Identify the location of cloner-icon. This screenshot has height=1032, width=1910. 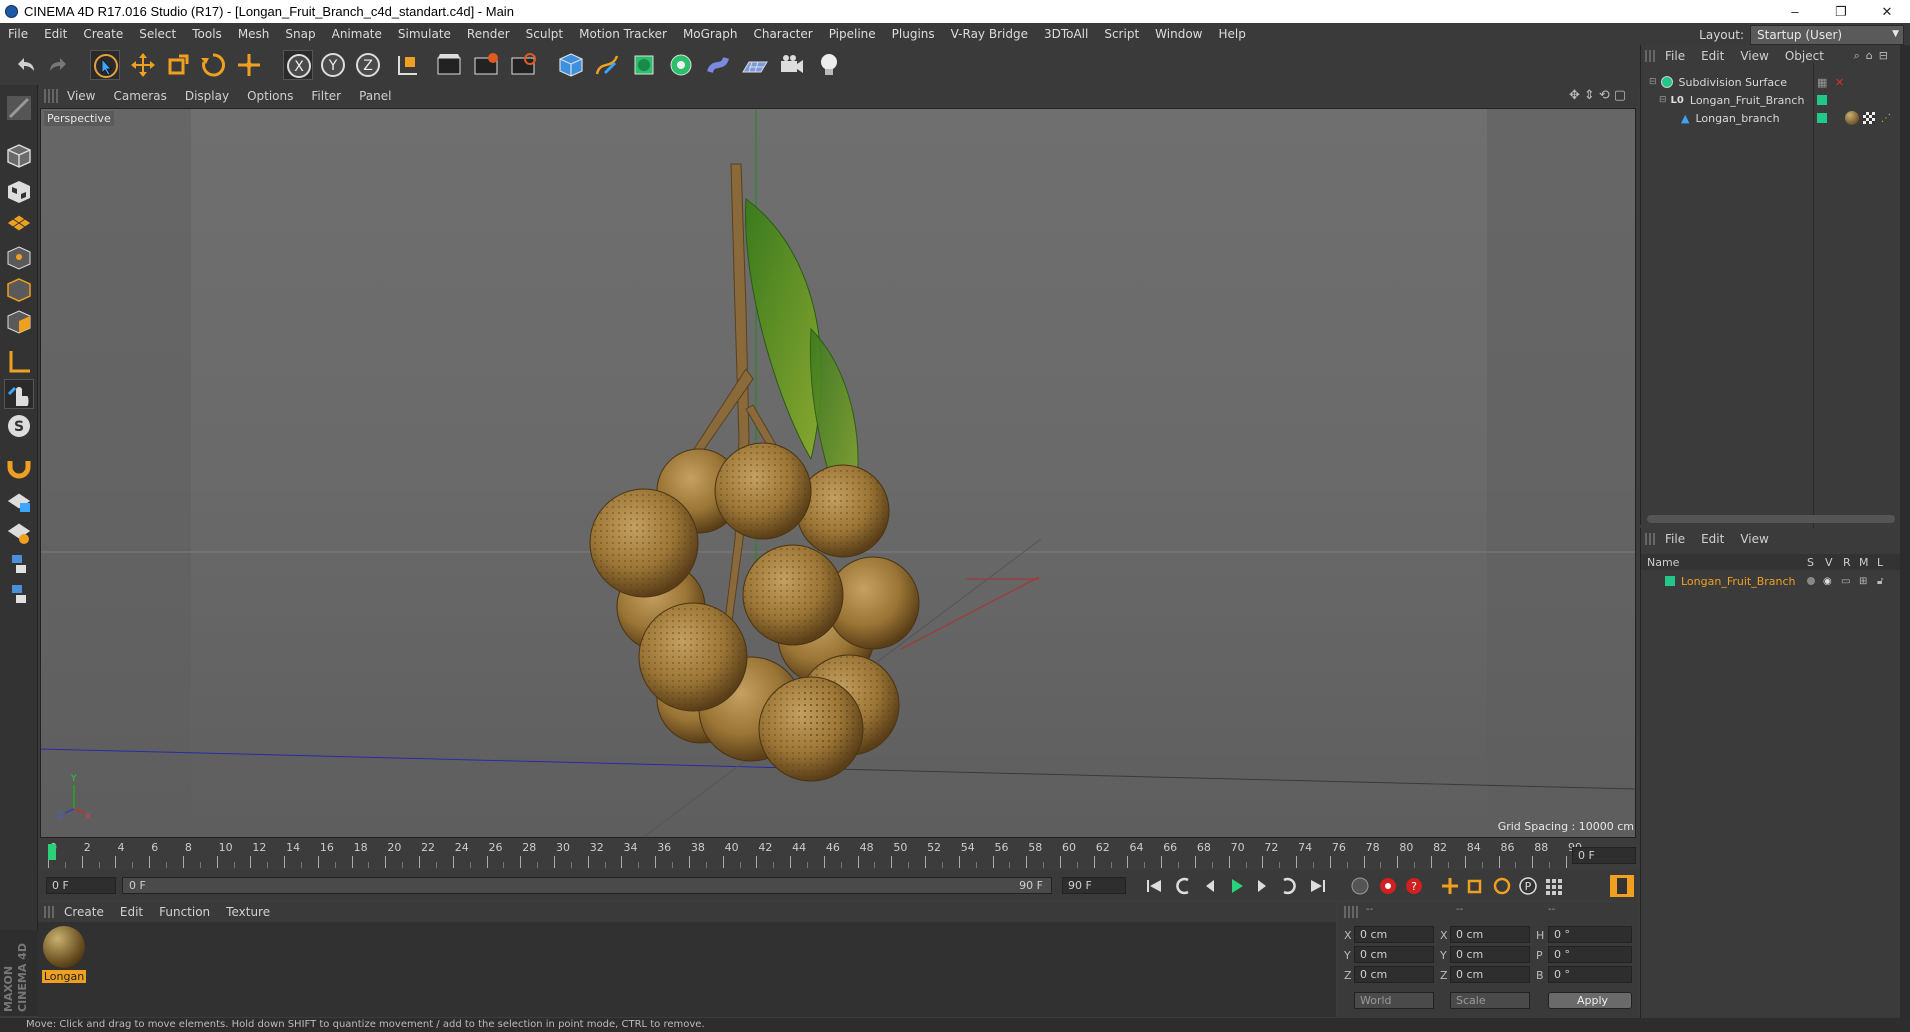
(681, 65).